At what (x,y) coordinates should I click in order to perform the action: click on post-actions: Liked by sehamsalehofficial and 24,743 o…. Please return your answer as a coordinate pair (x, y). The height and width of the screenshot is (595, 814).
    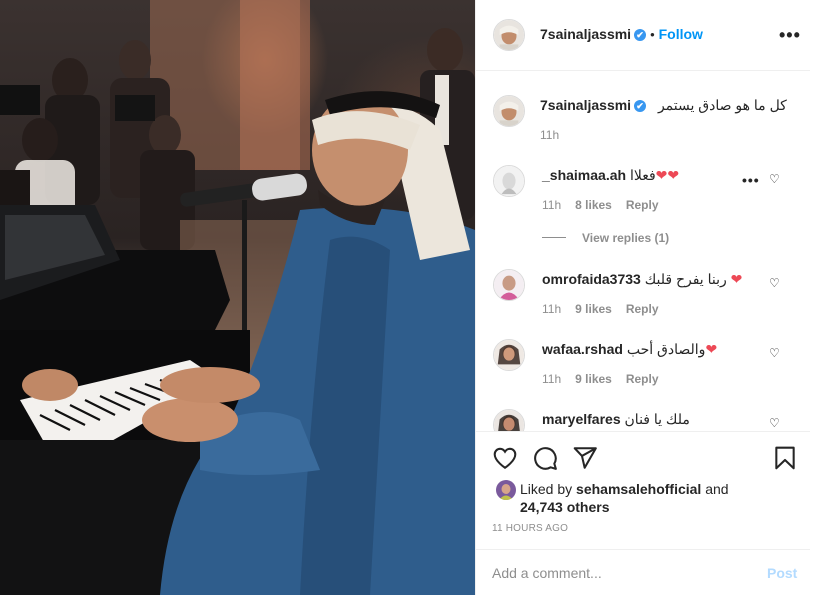
    Looking at the image, I should click on (645, 490).